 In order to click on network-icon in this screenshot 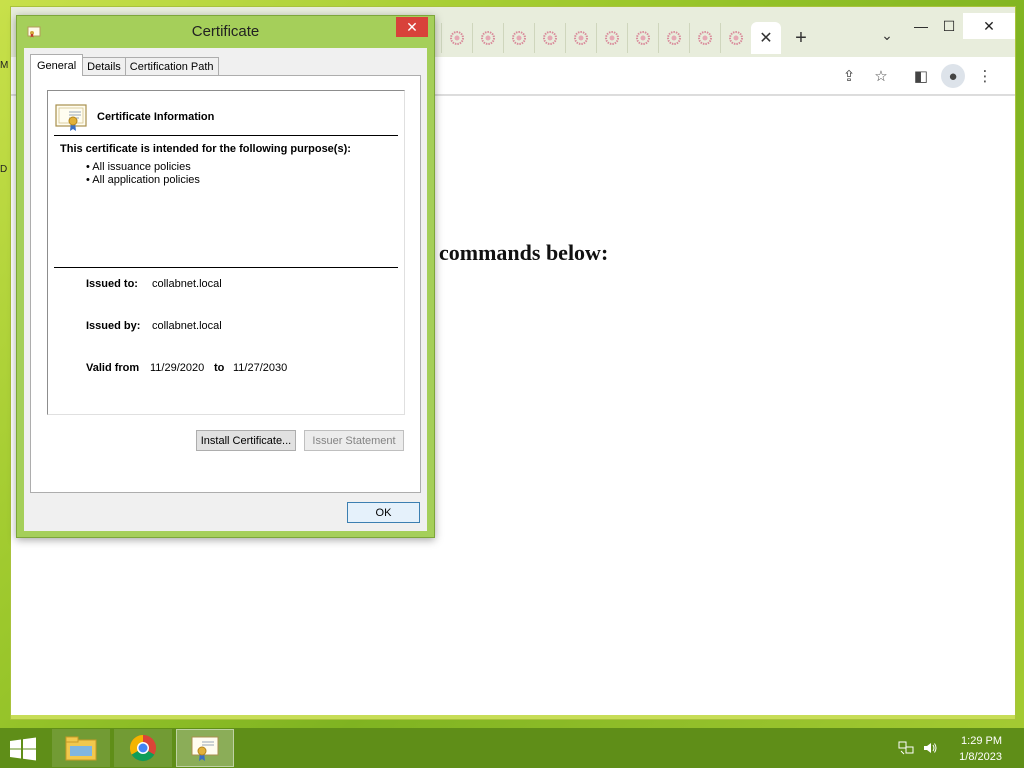, I will do `click(906, 748)`.